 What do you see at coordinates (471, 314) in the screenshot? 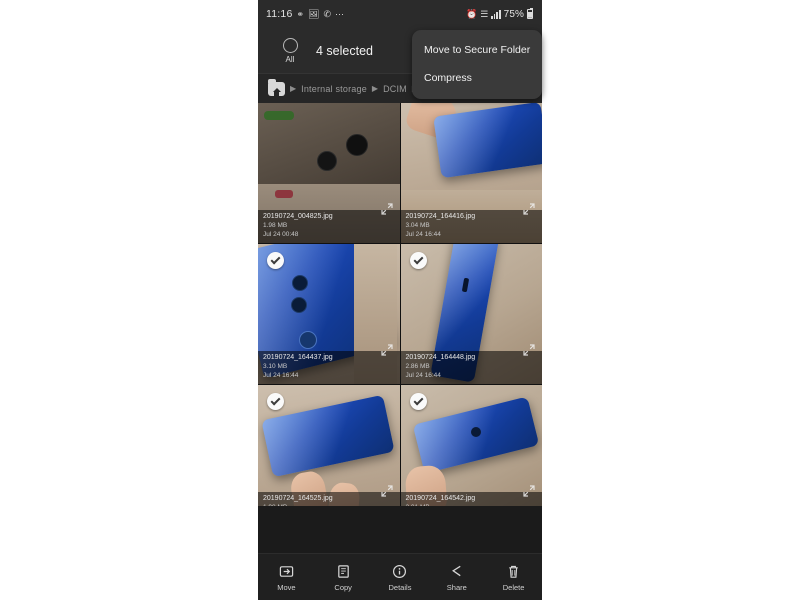
I see `grid-item: 20190724_164448.jpg 2.86 MB Jul 24 16:44` at bounding box center [471, 314].